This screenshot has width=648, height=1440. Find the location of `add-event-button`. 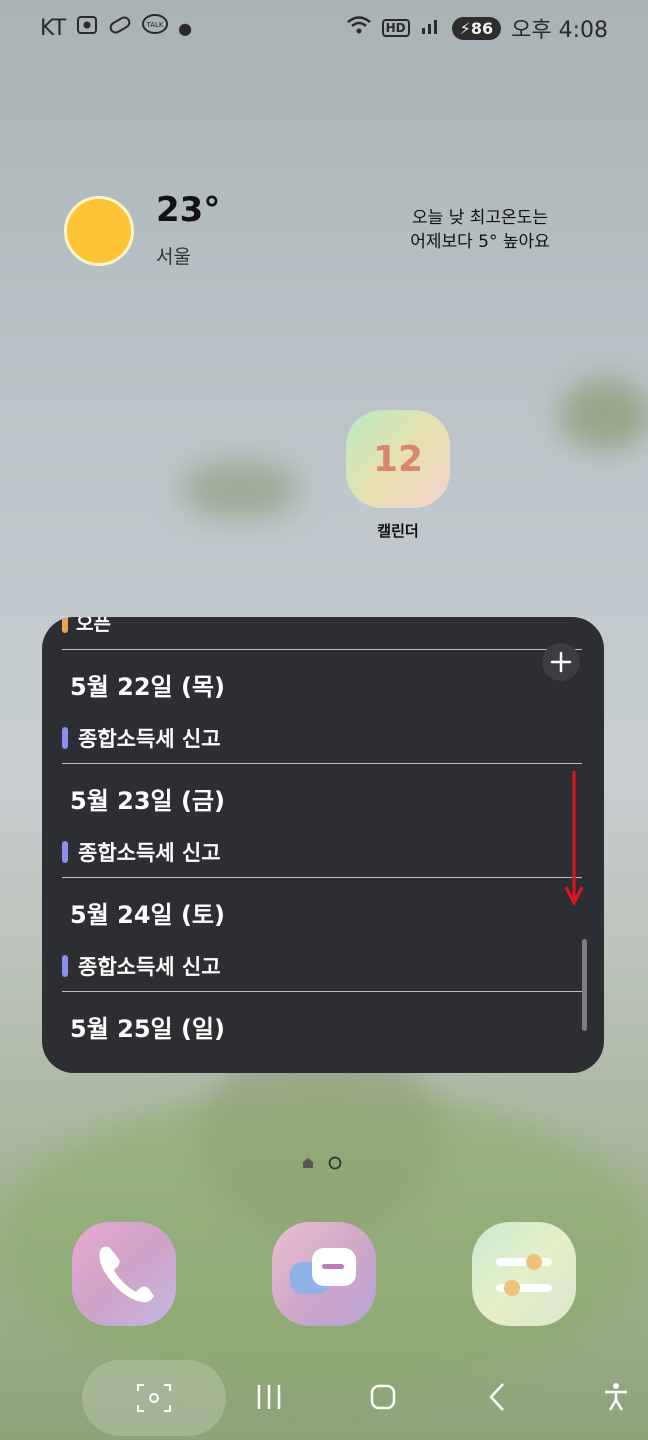

add-event-button is located at coordinates (561, 662).